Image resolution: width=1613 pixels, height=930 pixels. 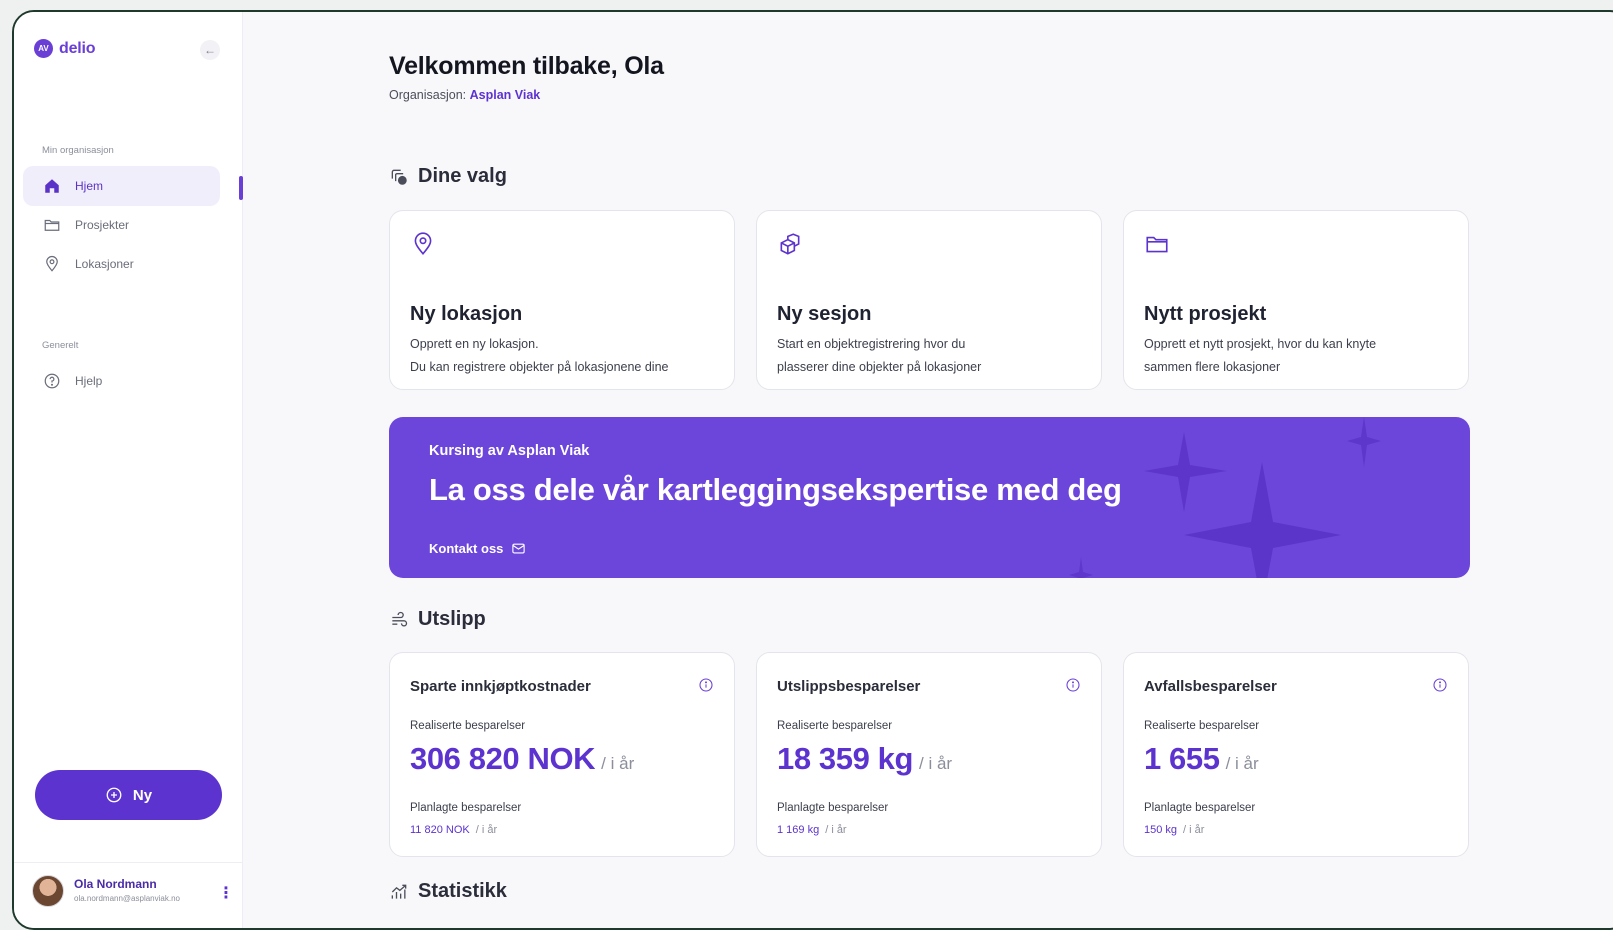 What do you see at coordinates (121, 381) in the screenshot?
I see `sidebar-item-hjelp: Hjelp` at bounding box center [121, 381].